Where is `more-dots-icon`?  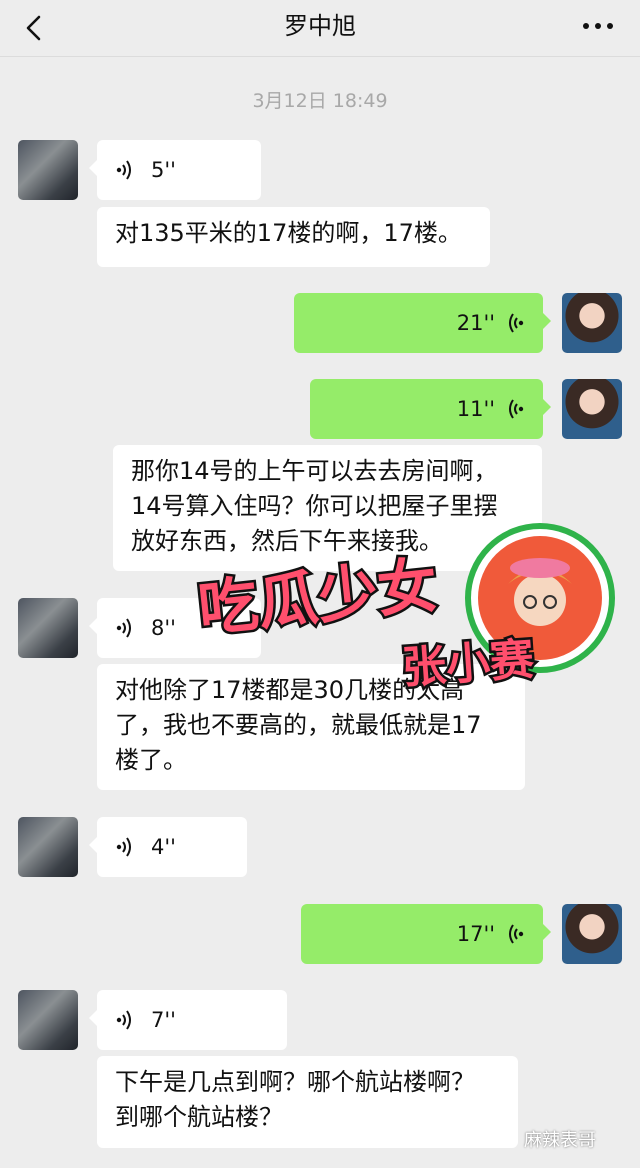
more-dots-icon is located at coordinates (598, 26).